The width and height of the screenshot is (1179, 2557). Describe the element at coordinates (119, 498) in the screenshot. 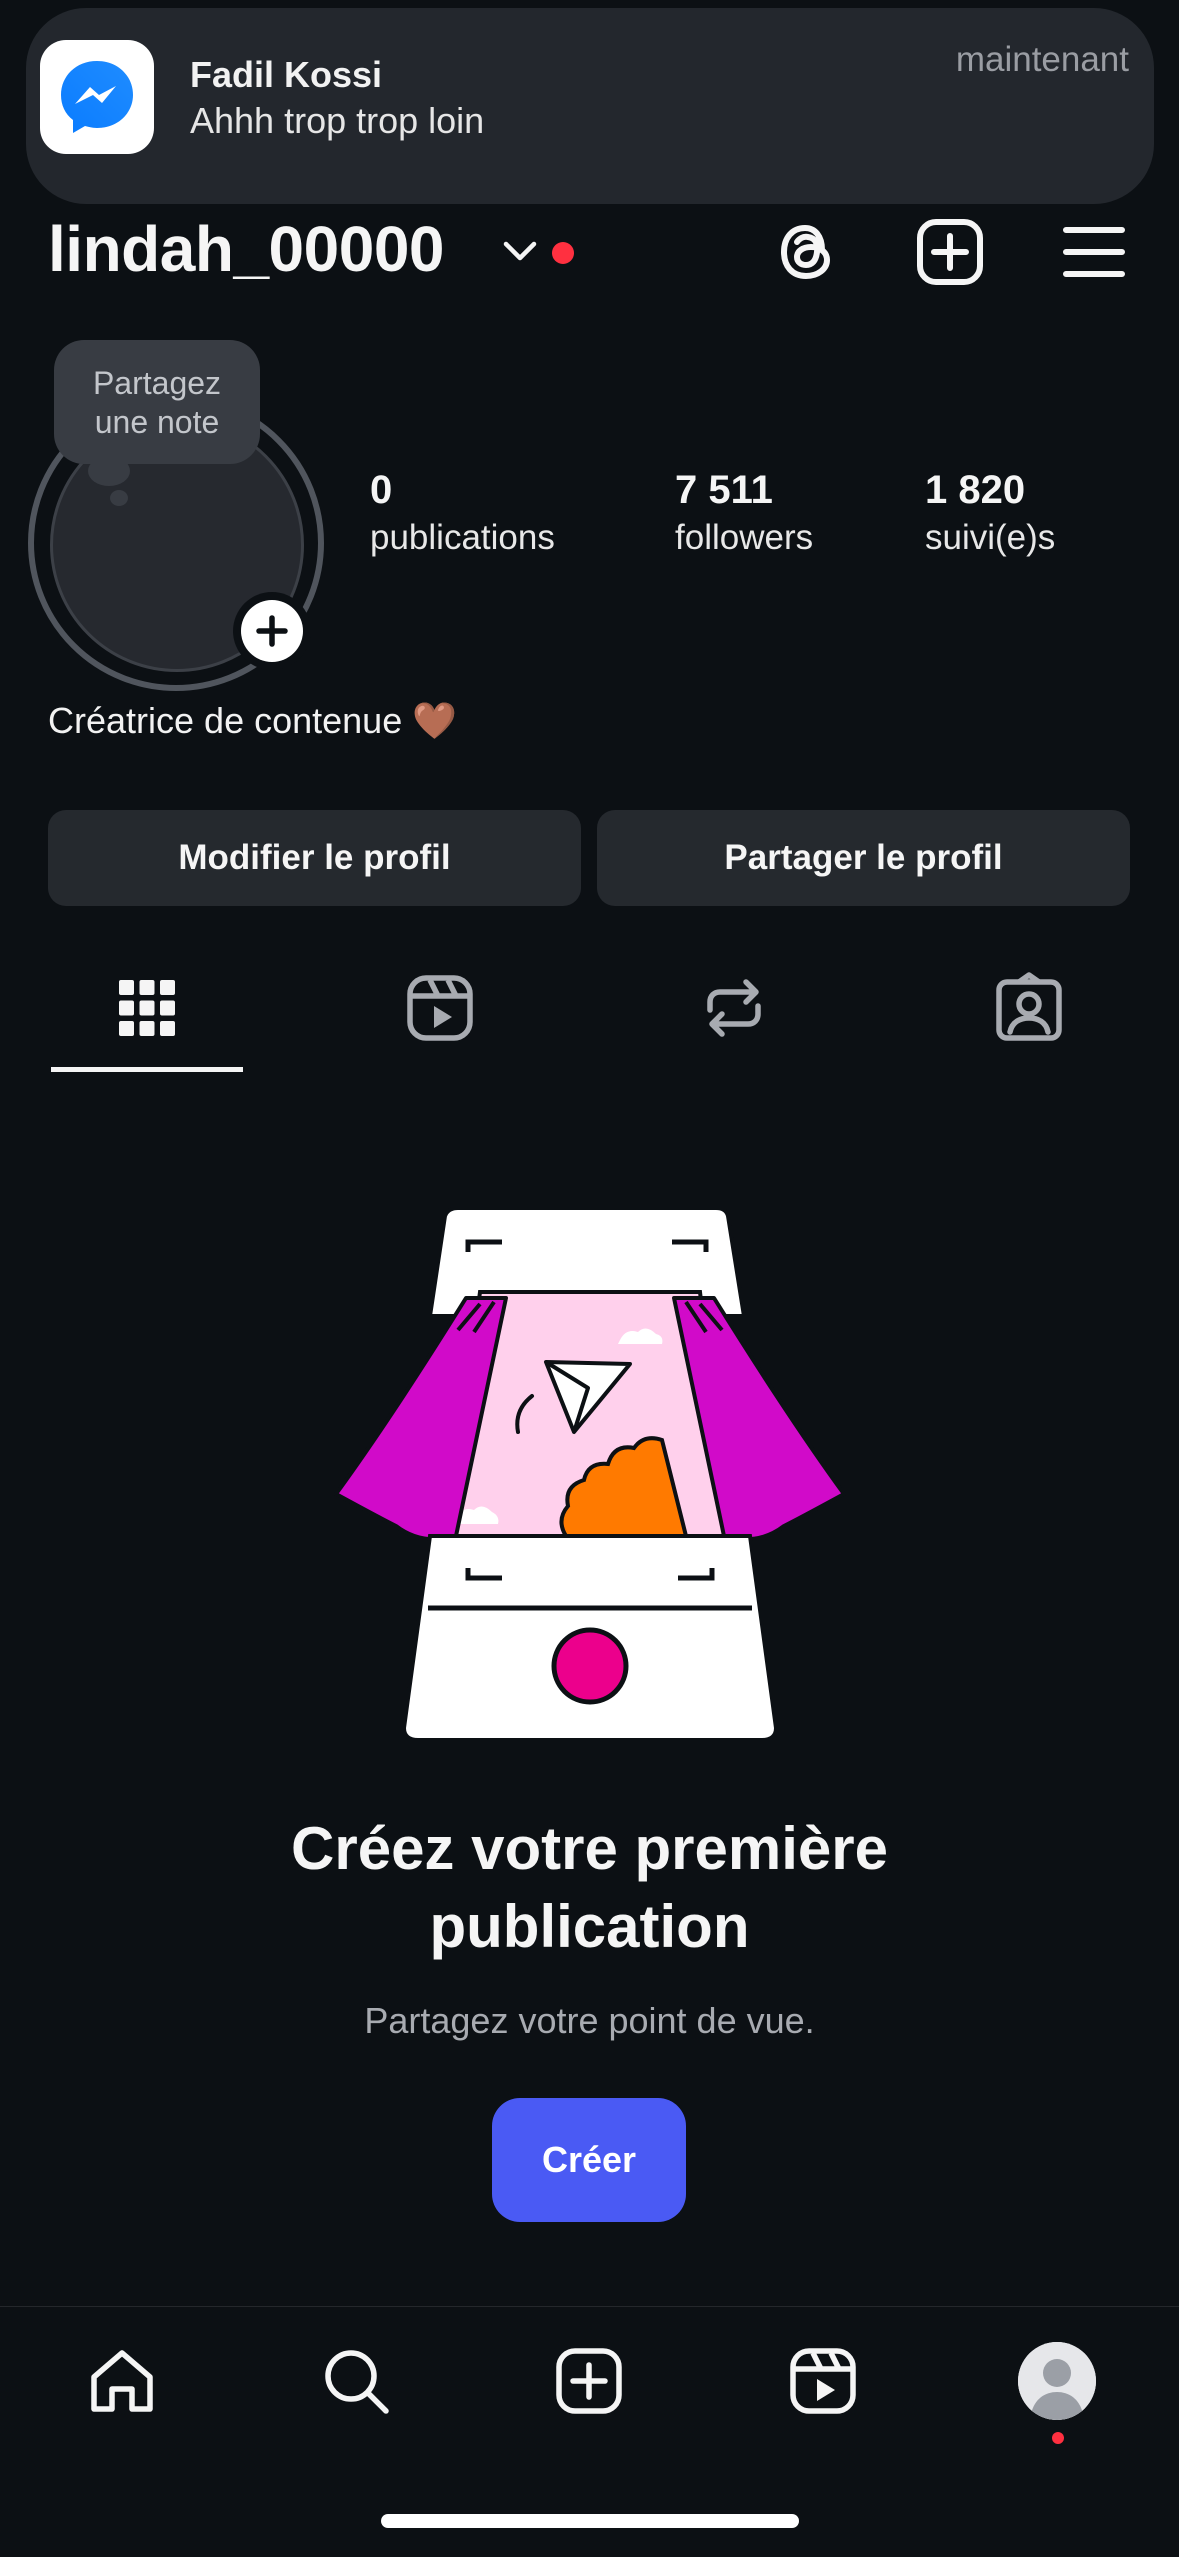

I see `note-bubble-tail` at that location.